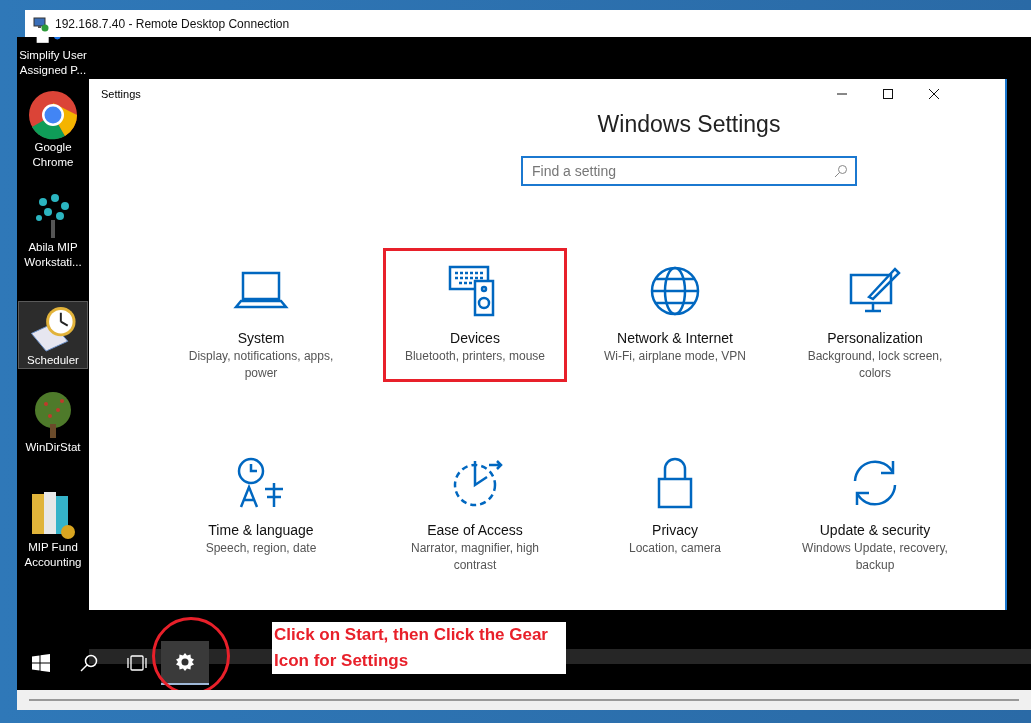  Describe the element at coordinates (53, 115) in the screenshot. I see `chrome-icon` at that location.